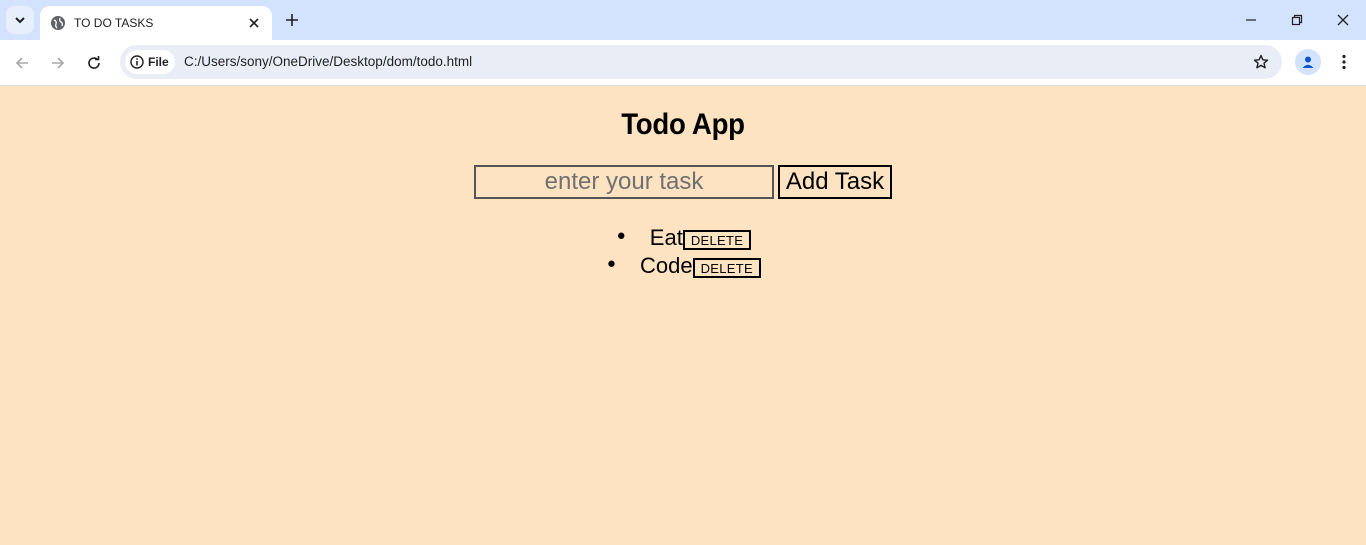 The image size is (1366, 545). Describe the element at coordinates (835, 182) in the screenshot. I see `add-task-button: Add Task` at that location.